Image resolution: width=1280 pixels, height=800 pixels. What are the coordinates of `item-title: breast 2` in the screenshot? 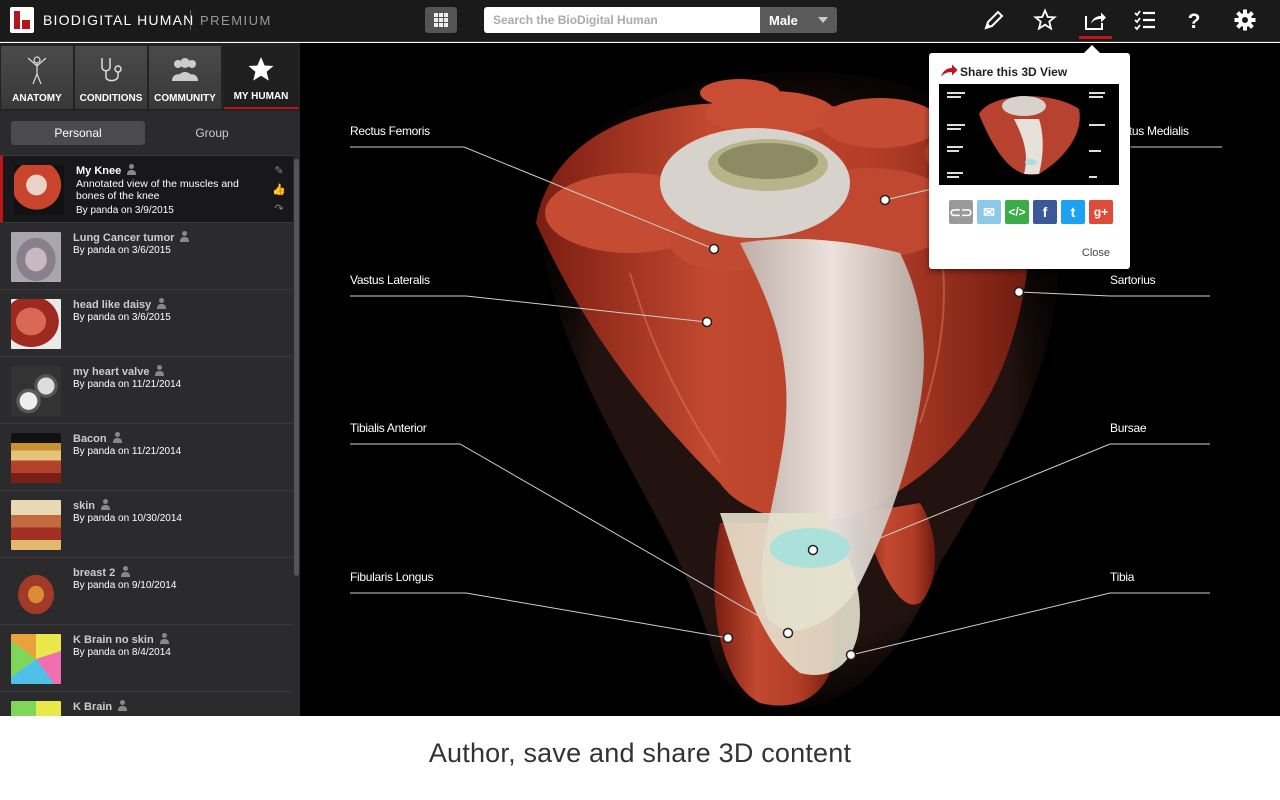 It's located at (94, 573).